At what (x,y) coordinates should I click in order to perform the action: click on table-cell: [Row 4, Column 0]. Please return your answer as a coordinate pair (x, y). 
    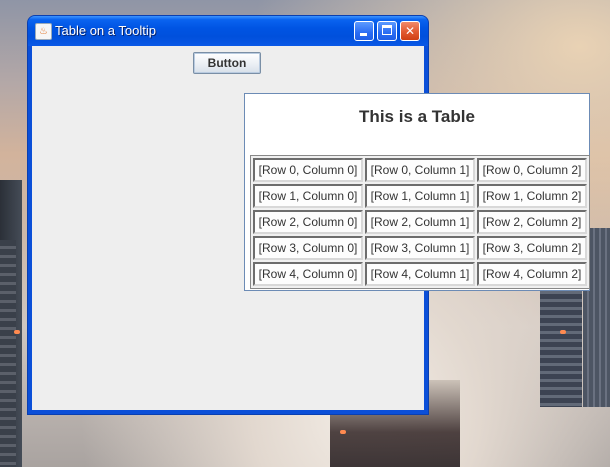
    Looking at the image, I should click on (308, 274).